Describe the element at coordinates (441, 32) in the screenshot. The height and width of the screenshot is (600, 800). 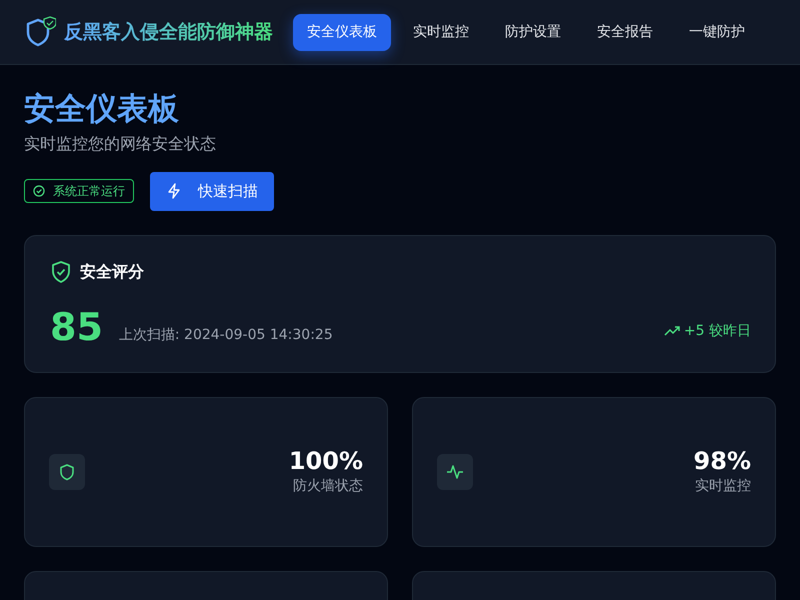
I see `nav-tab: 实时监控` at that location.